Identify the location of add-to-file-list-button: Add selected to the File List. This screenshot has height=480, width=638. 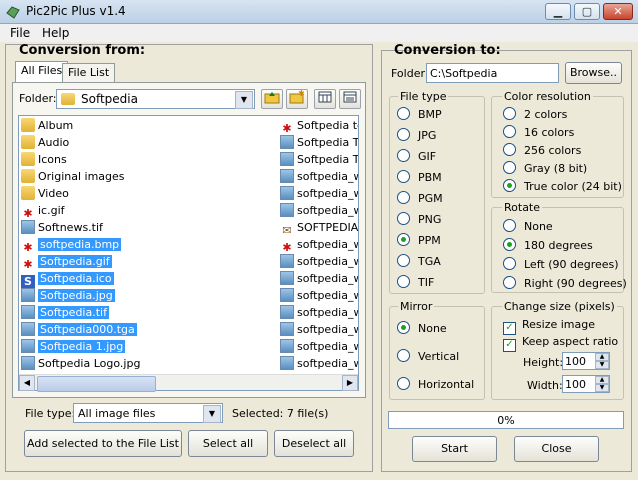
(103, 443).